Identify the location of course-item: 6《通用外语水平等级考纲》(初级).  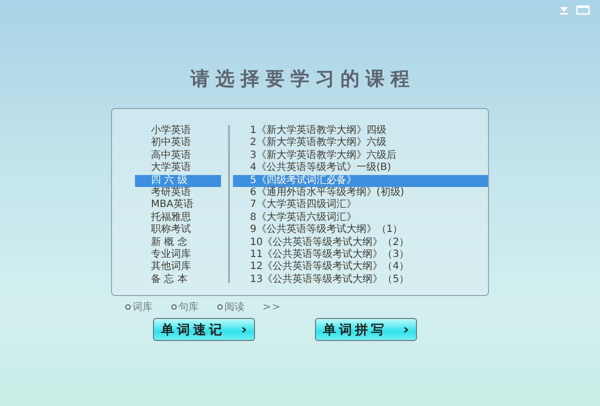
(360, 193).